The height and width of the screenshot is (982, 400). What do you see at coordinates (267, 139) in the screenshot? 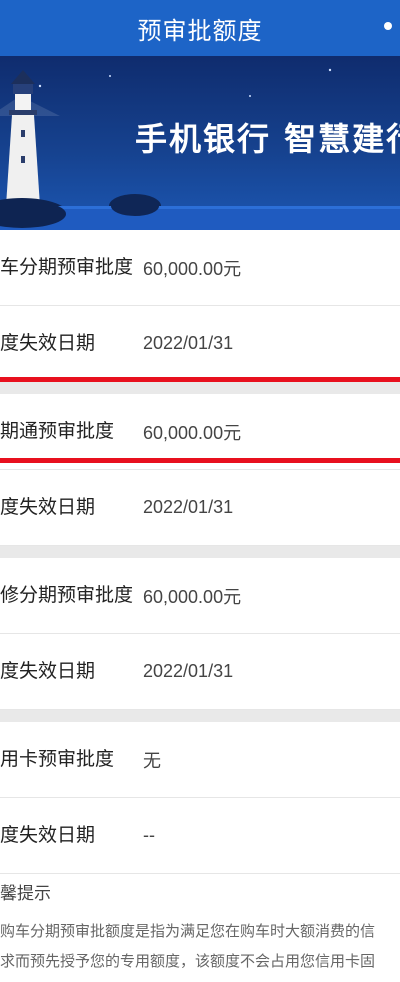
I see `banner-slogan: 手机银行 智慧建行` at bounding box center [267, 139].